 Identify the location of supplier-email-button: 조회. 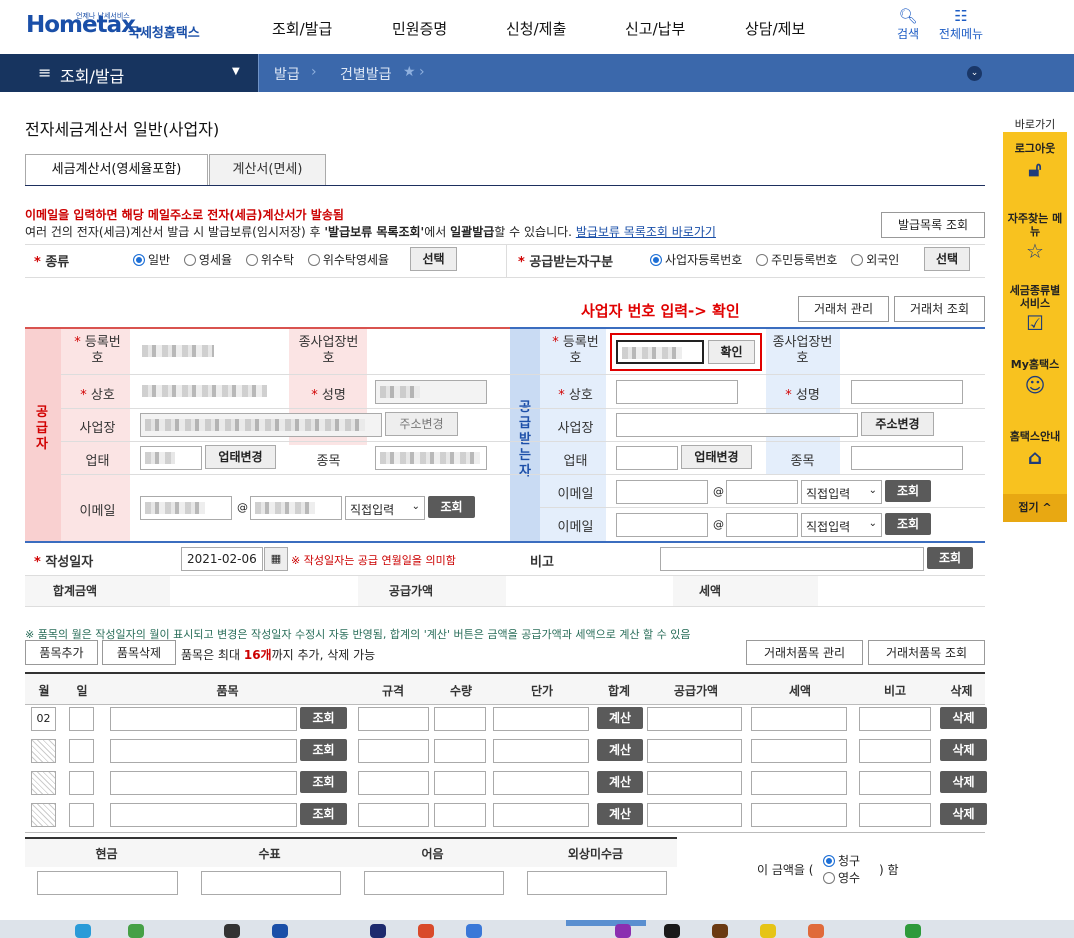
(451, 507).